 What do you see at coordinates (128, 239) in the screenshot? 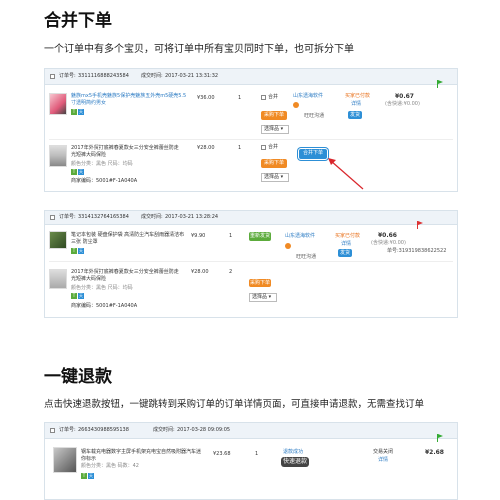
I see `product-title: 笔记本包装 硬盘保护袋 高清防尘汽车刮雨器清洁布三张 防尘罩` at bounding box center [128, 239].